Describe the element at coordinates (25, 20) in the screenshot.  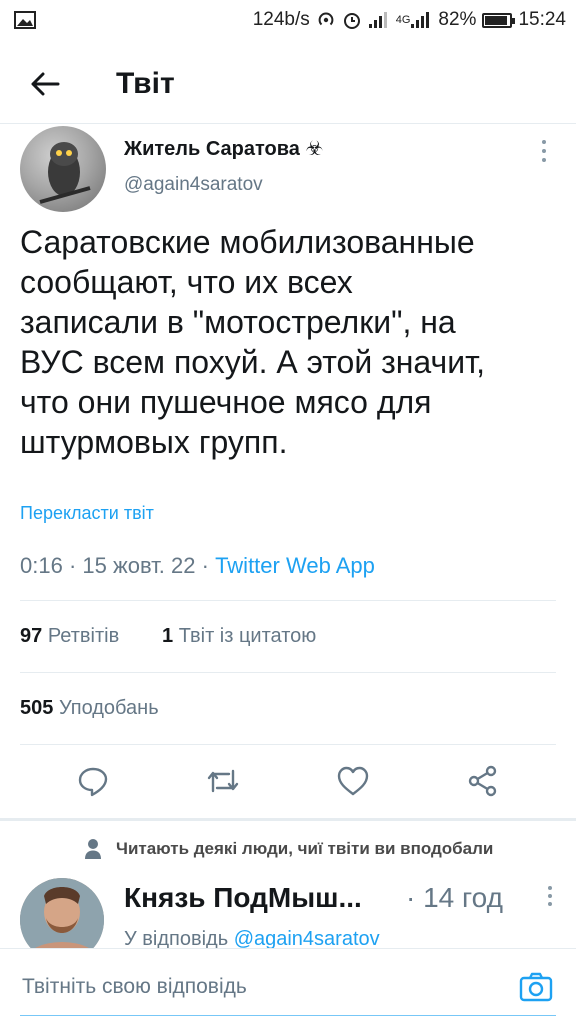
I see `image-notification-icon` at that location.